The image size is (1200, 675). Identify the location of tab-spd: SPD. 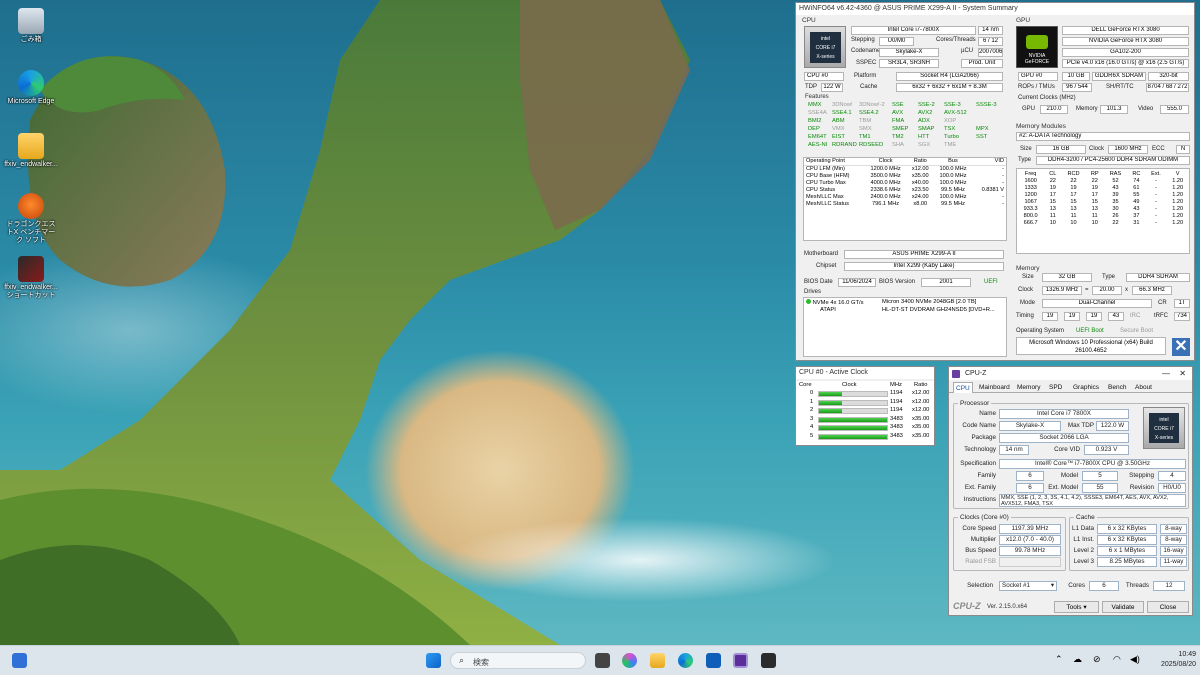
(1055, 387).